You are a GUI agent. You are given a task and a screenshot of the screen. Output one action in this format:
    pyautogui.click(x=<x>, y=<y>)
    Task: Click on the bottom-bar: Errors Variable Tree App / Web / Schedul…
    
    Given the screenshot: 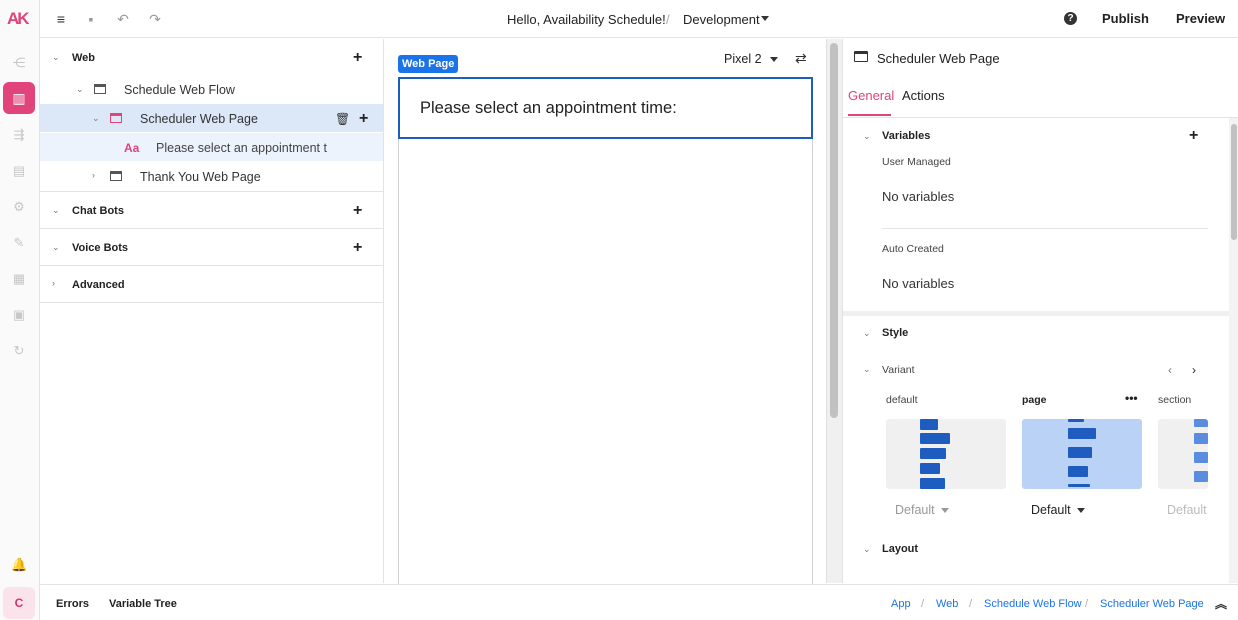 What is the action you would take?
    pyautogui.click(x=639, y=602)
    